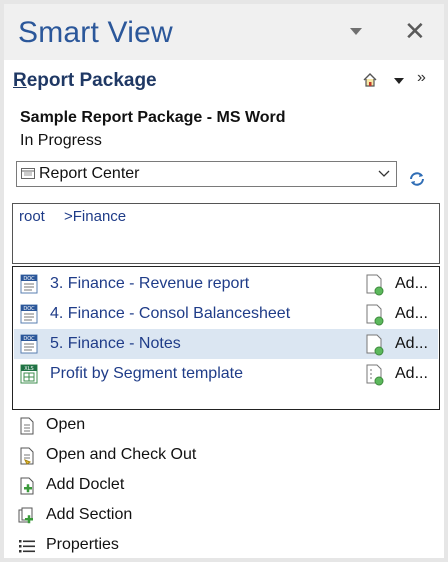 The image size is (448, 562). Describe the element at coordinates (146, 373) in the screenshot. I see `doclet-name: Profit by Segment template` at that location.